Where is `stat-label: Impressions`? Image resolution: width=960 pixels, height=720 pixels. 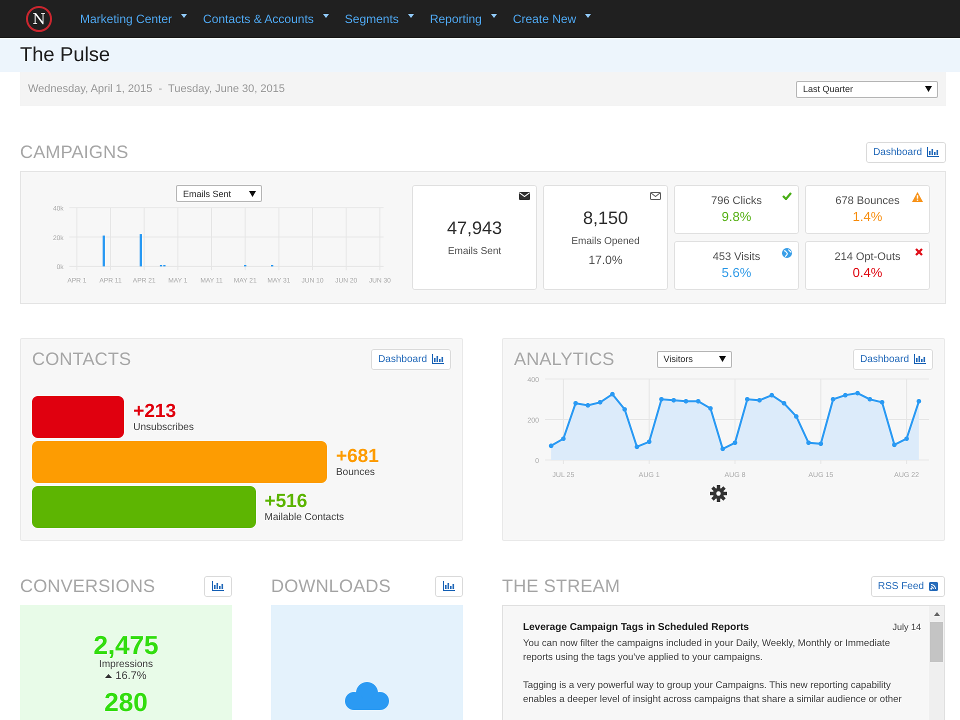 stat-label: Impressions is located at coordinates (126, 664).